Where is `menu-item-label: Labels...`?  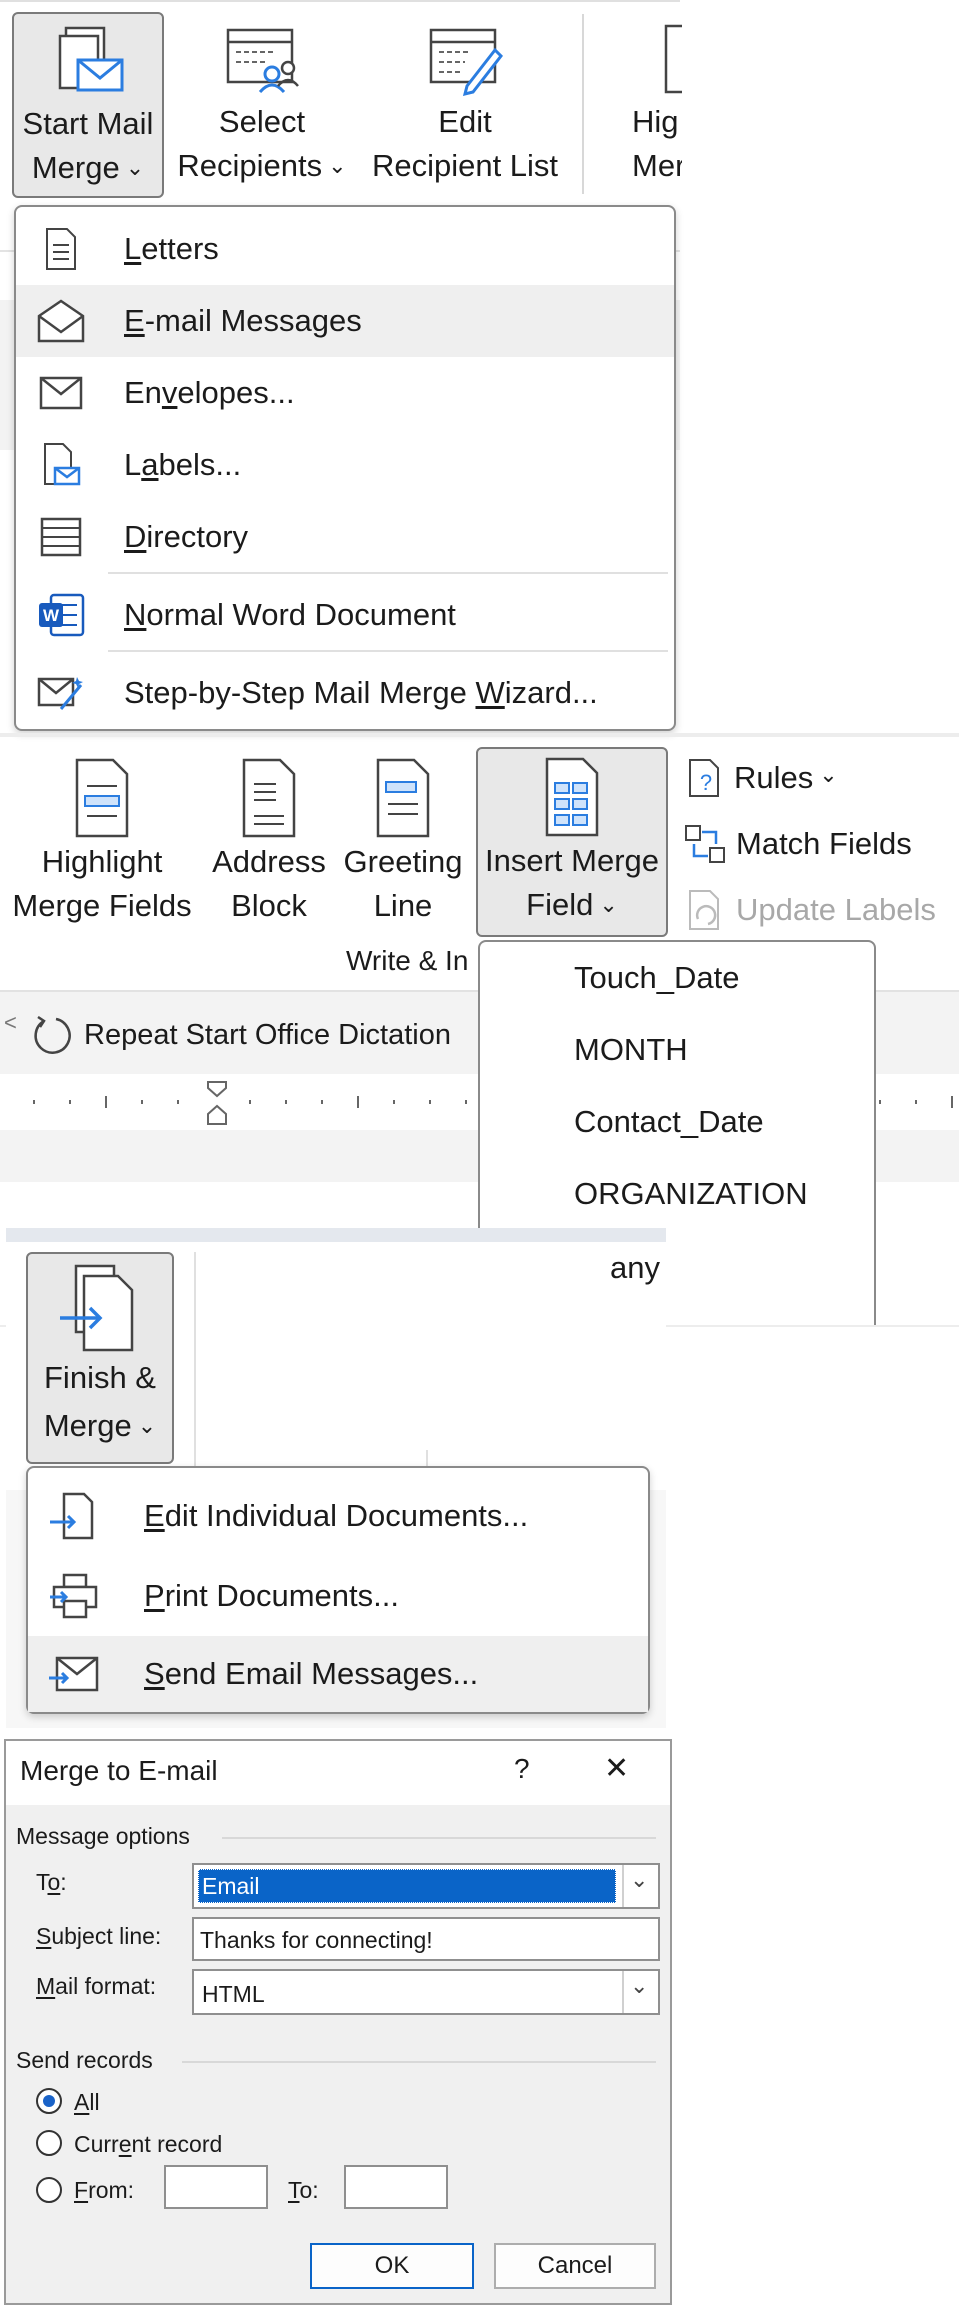 menu-item-label: Labels... is located at coordinates (183, 464).